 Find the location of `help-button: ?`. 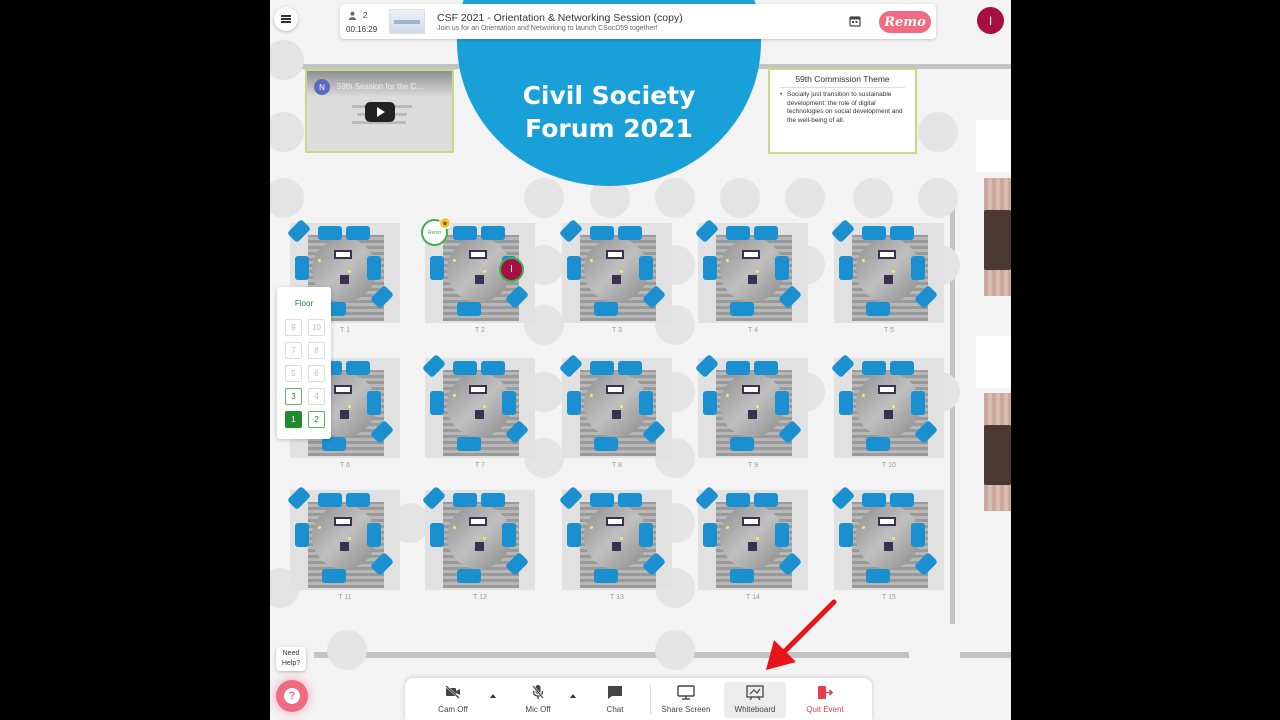

help-button: ? is located at coordinates (292, 696).